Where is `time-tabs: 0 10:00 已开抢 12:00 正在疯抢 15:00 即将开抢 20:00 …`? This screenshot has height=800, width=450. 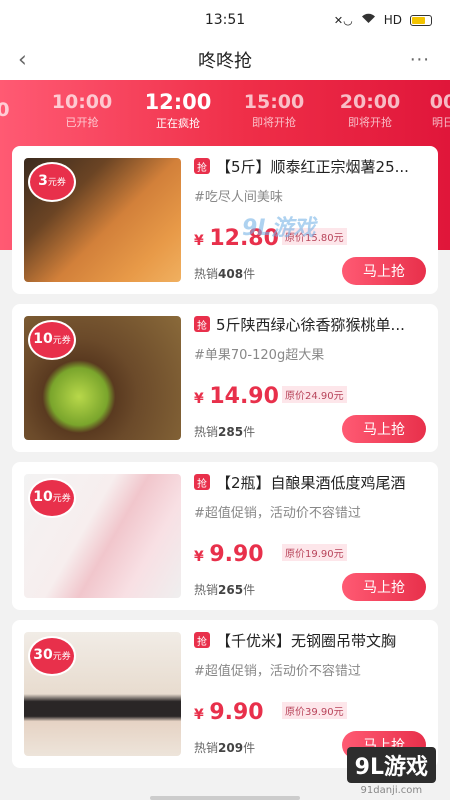 time-tabs: 0 10:00 已开抢 12:00 正在疯抢 15:00 即将开抢 20:00 … is located at coordinates (225, 110).